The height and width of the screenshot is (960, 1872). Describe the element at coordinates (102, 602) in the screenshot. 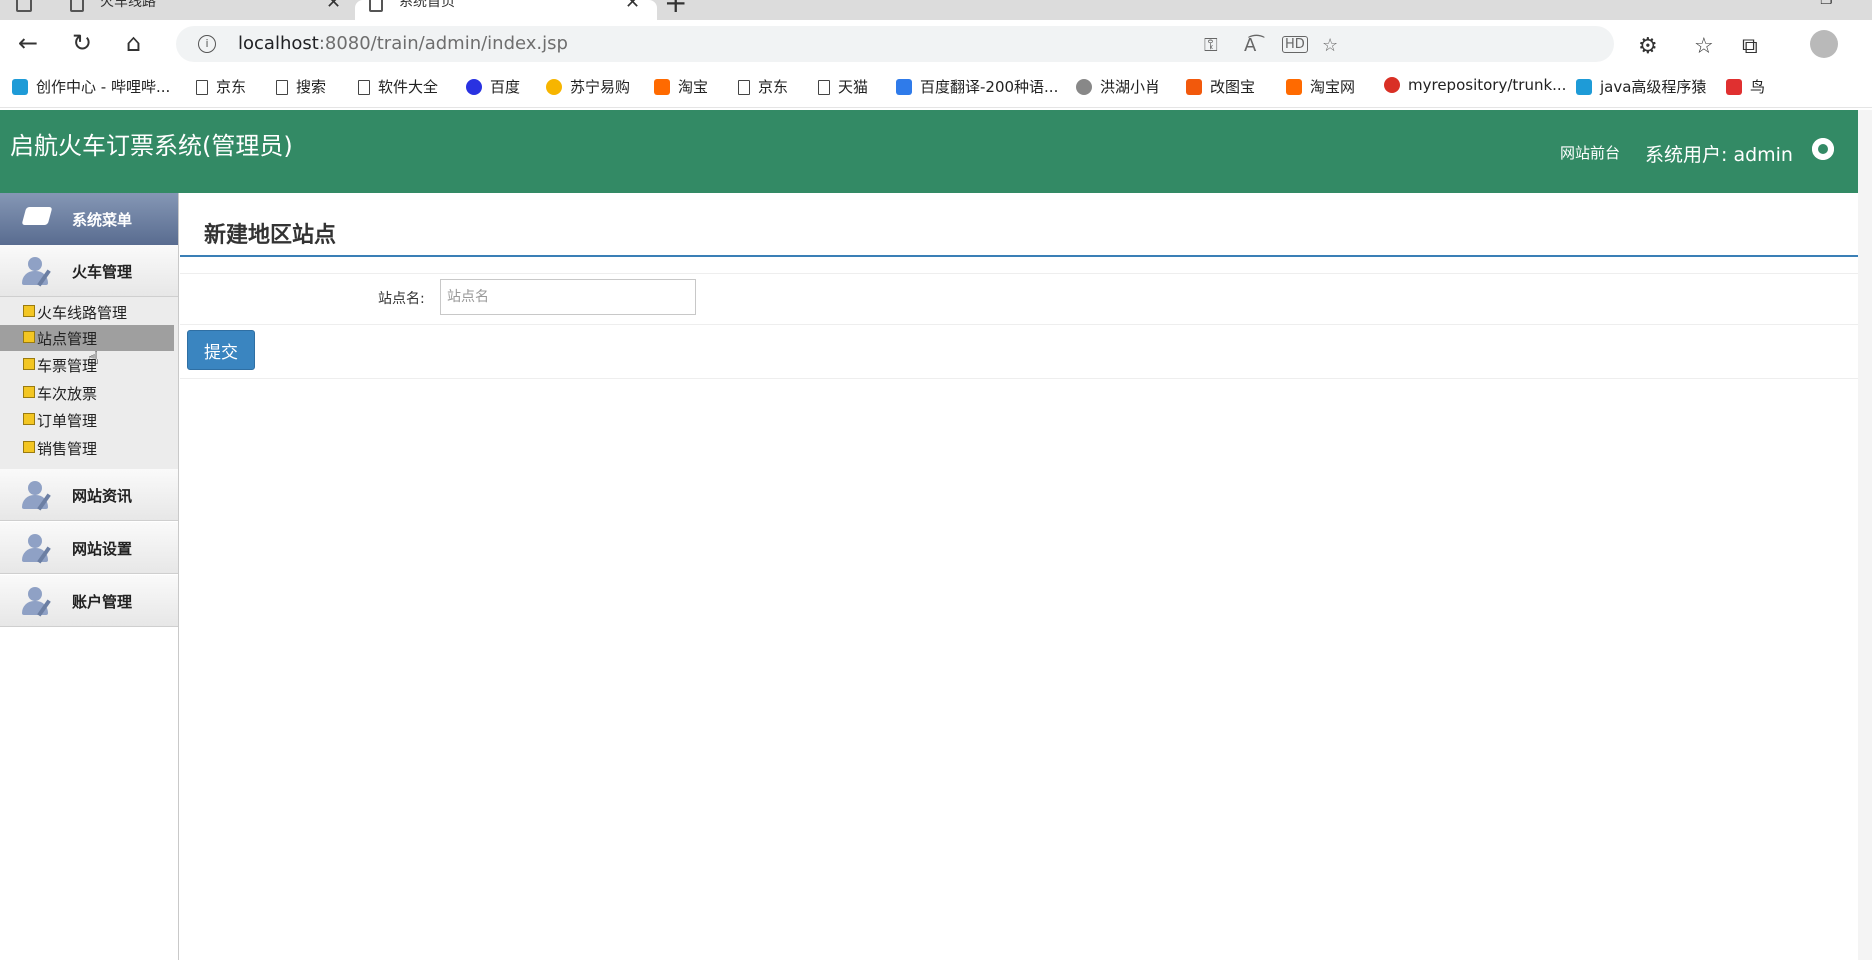

I see `group-label: 账户管理` at that location.